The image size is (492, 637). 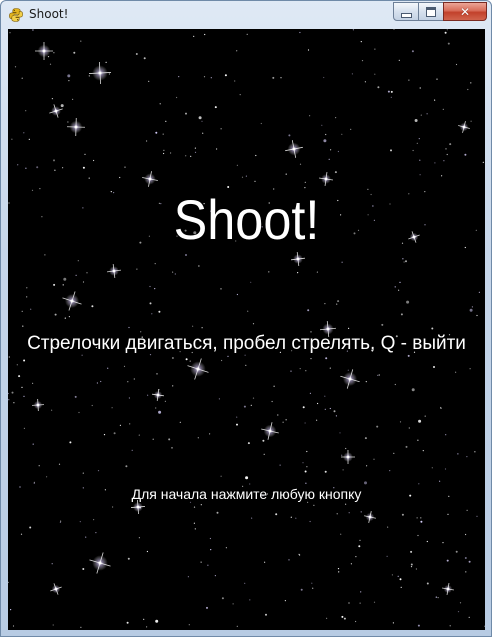 What do you see at coordinates (465, 11) in the screenshot?
I see `close-button: ✕` at bounding box center [465, 11].